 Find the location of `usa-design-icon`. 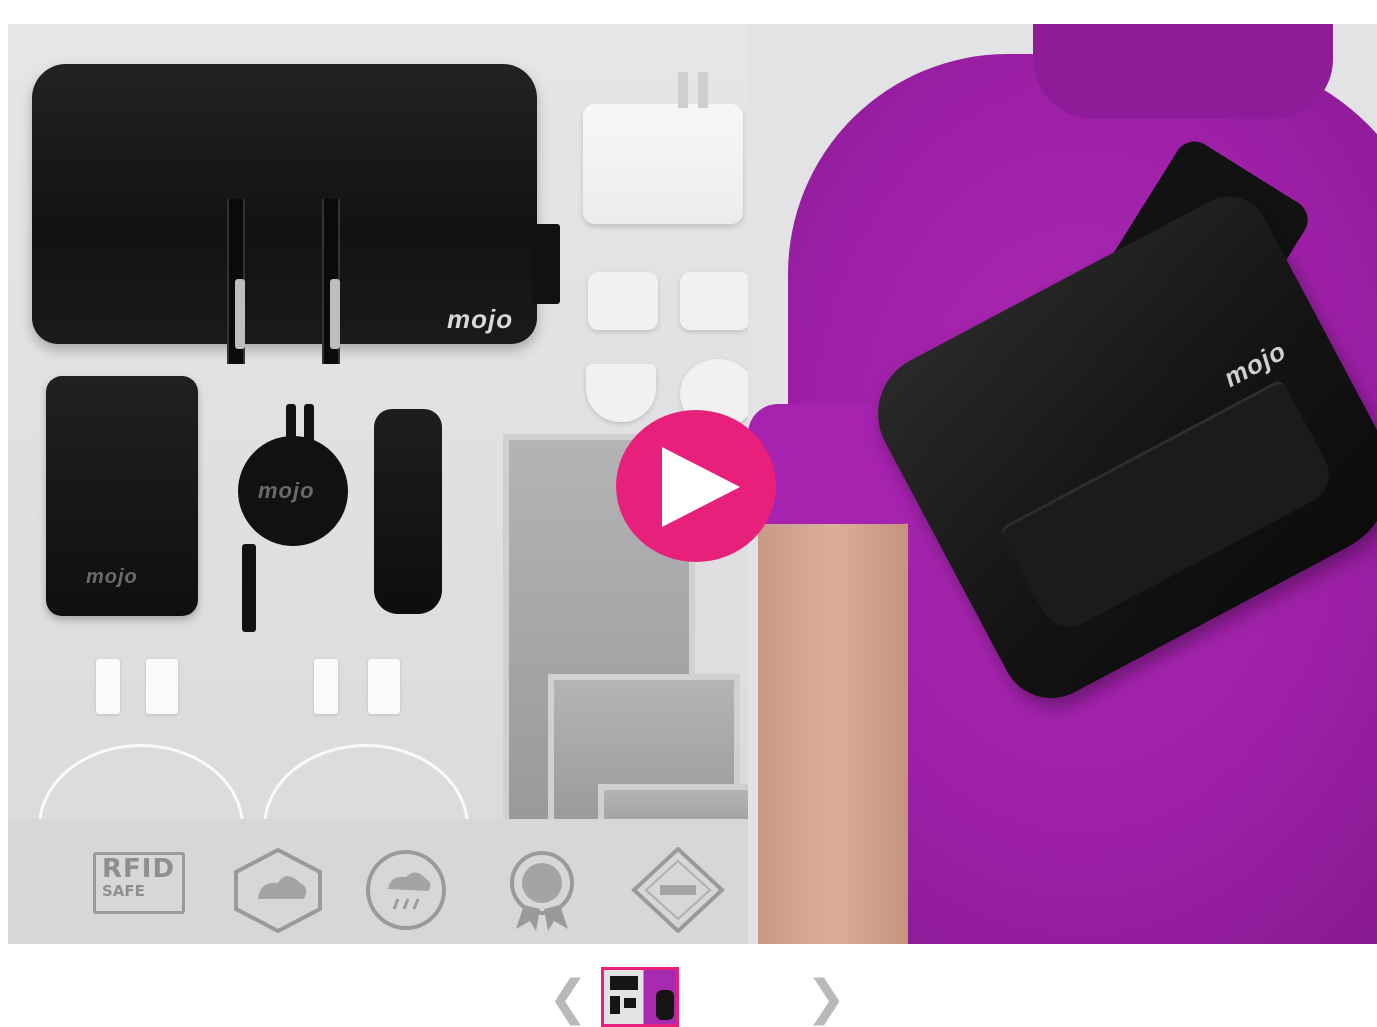

usa-design-icon is located at coordinates (678, 890).